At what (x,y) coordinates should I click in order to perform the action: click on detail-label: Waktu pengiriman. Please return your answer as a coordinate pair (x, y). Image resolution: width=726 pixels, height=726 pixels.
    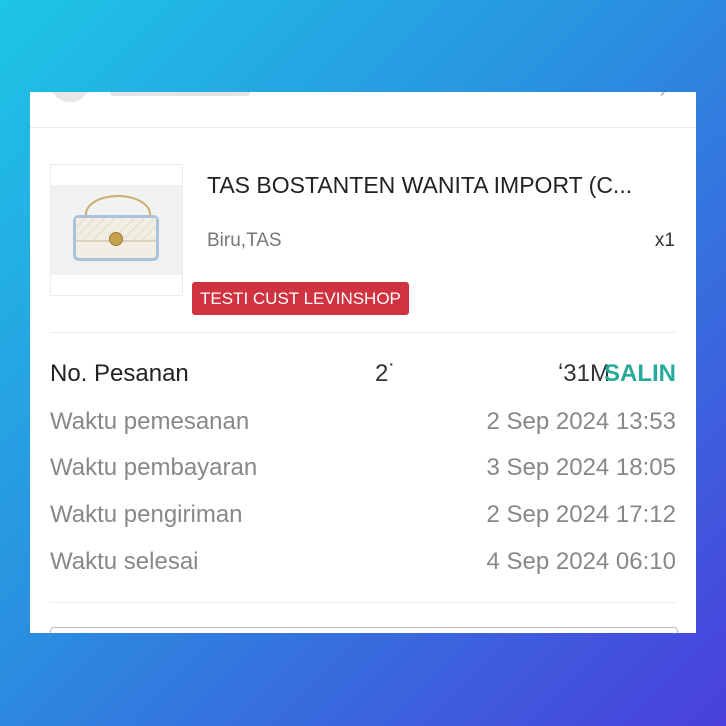
    Looking at the image, I should click on (146, 514).